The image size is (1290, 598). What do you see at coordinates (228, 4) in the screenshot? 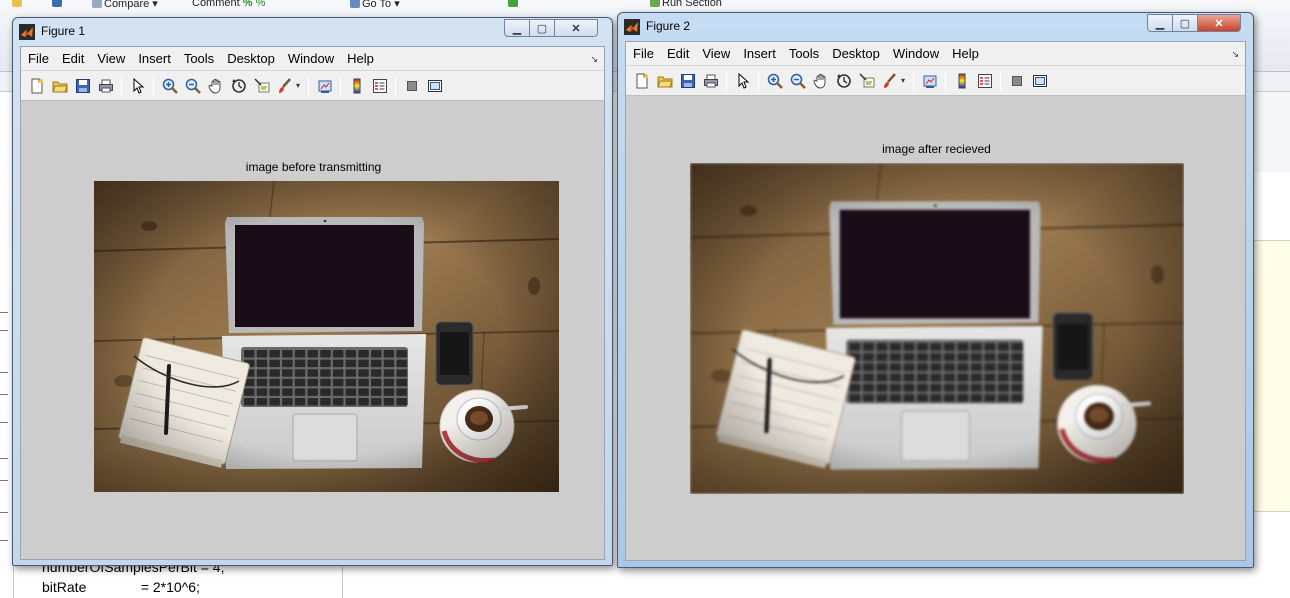
I see `comment-button: Comment % %` at bounding box center [228, 4].